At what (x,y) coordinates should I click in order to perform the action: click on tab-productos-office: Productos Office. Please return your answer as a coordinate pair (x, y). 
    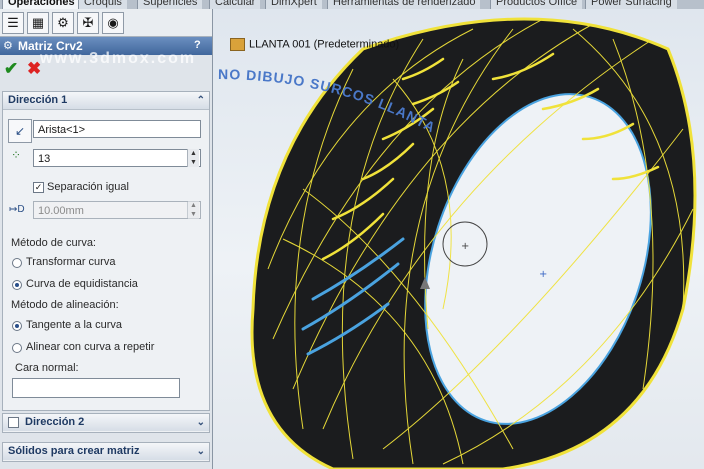
    Looking at the image, I should click on (536, 4).